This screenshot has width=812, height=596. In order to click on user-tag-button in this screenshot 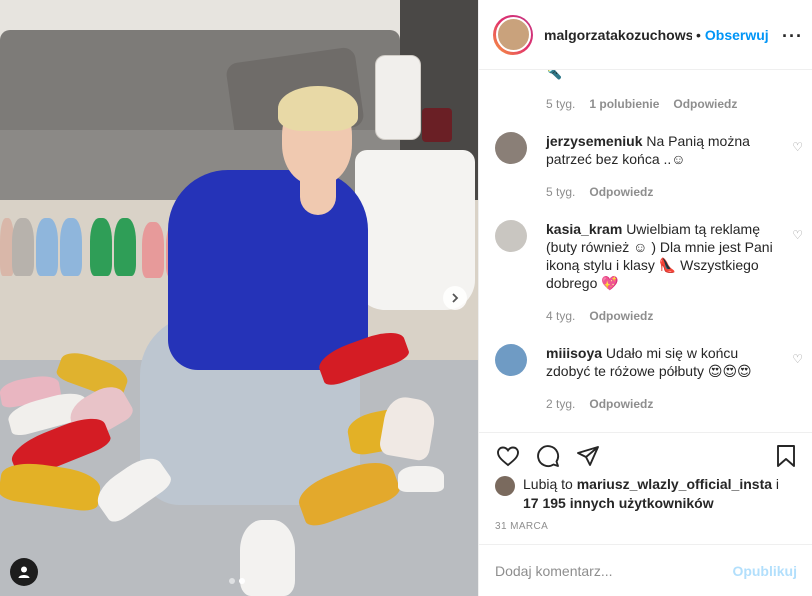, I will do `click(24, 572)`.